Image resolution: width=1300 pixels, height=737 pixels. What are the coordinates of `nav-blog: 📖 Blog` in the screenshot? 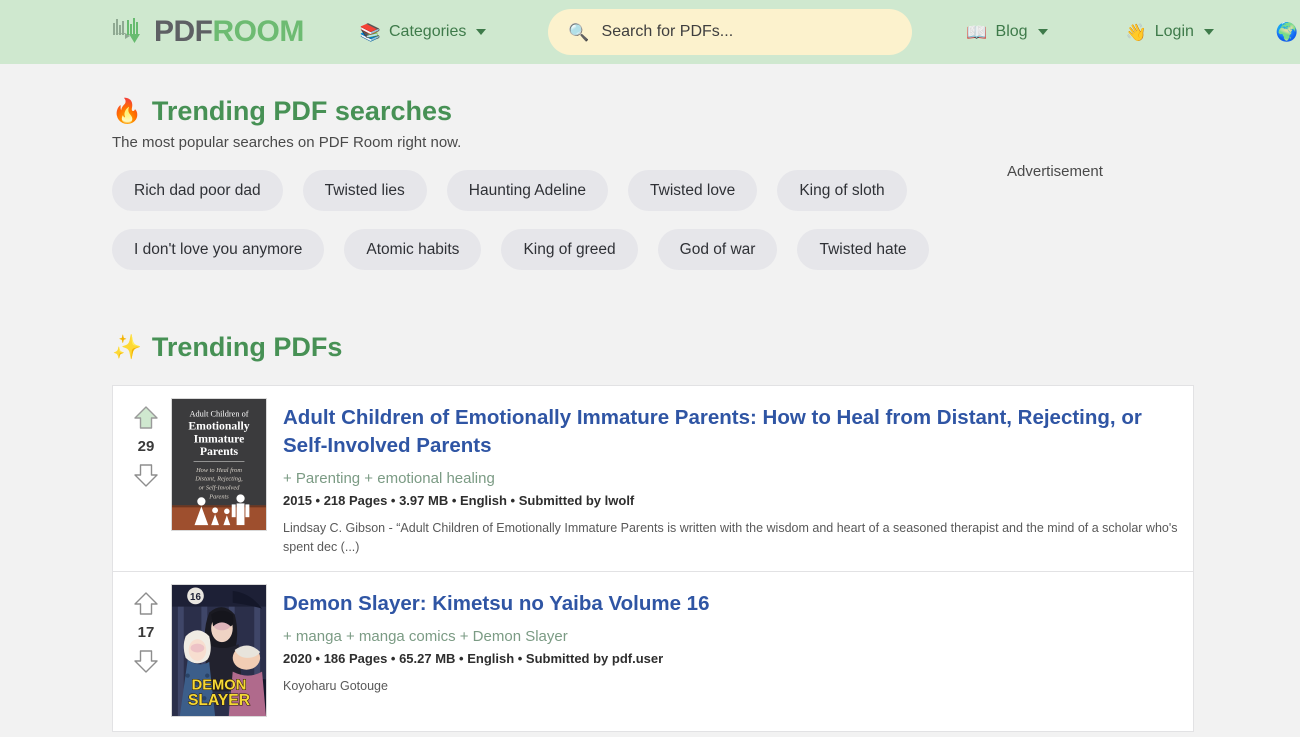 It's located at (1007, 32).